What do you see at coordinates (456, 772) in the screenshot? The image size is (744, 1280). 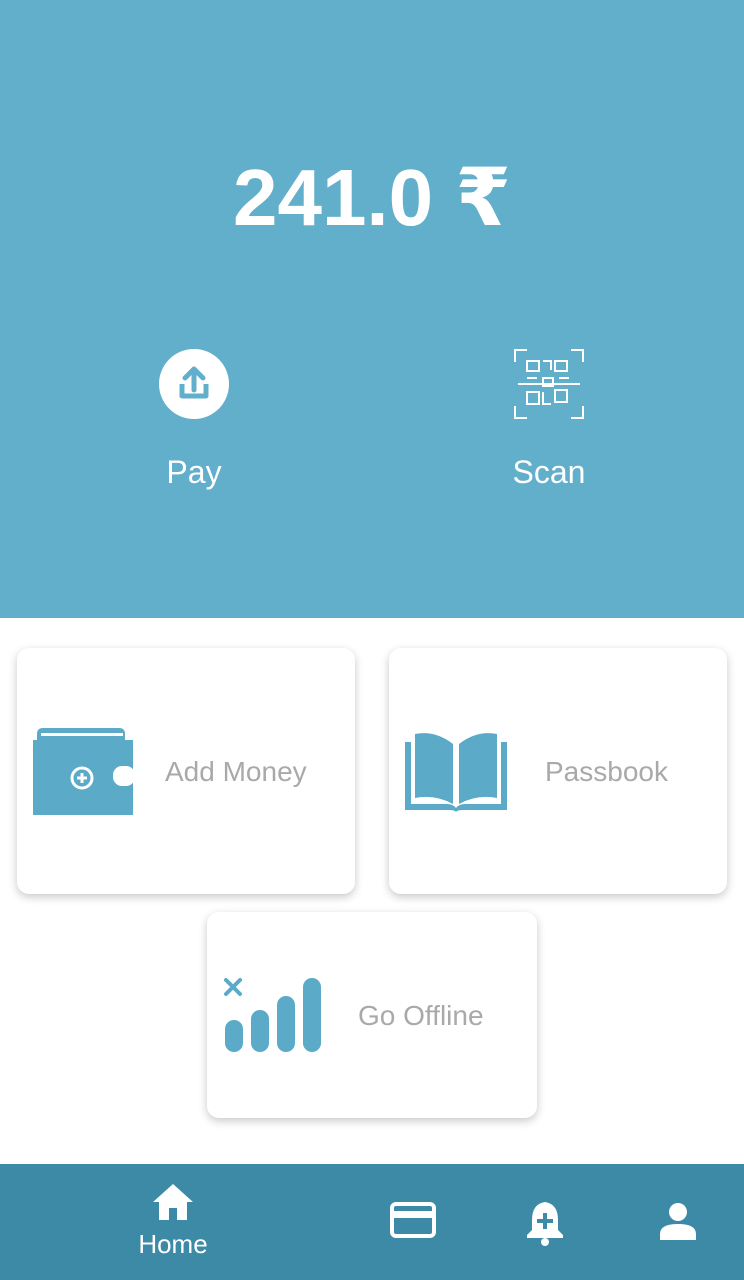 I see `open-book-icon` at bounding box center [456, 772].